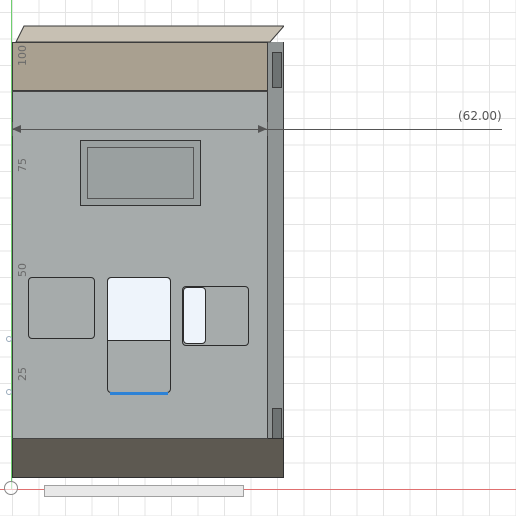 This screenshot has height=516, width=516. I want to click on bottom-band-edge, so click(140, 438).